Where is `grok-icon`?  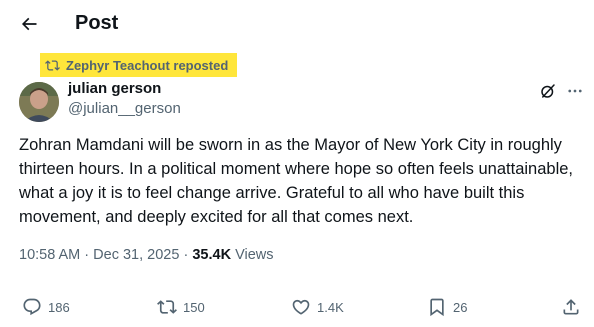 grok-icon is located at coordinates (548, 91).